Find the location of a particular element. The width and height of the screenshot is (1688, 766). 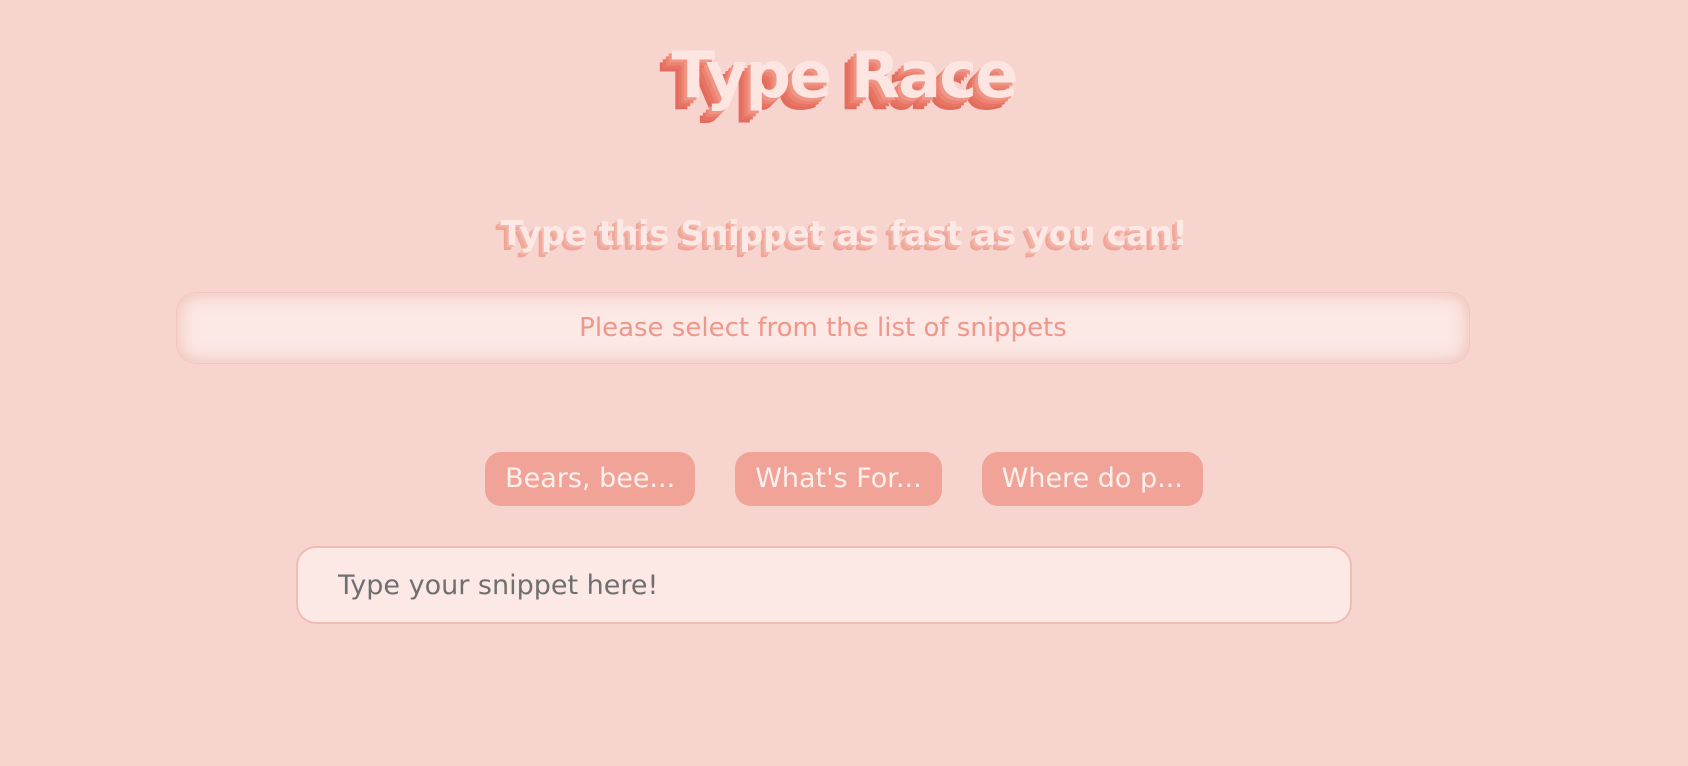

snippet-display: Please select from the list of snippets is located at coordinates (823, 328).